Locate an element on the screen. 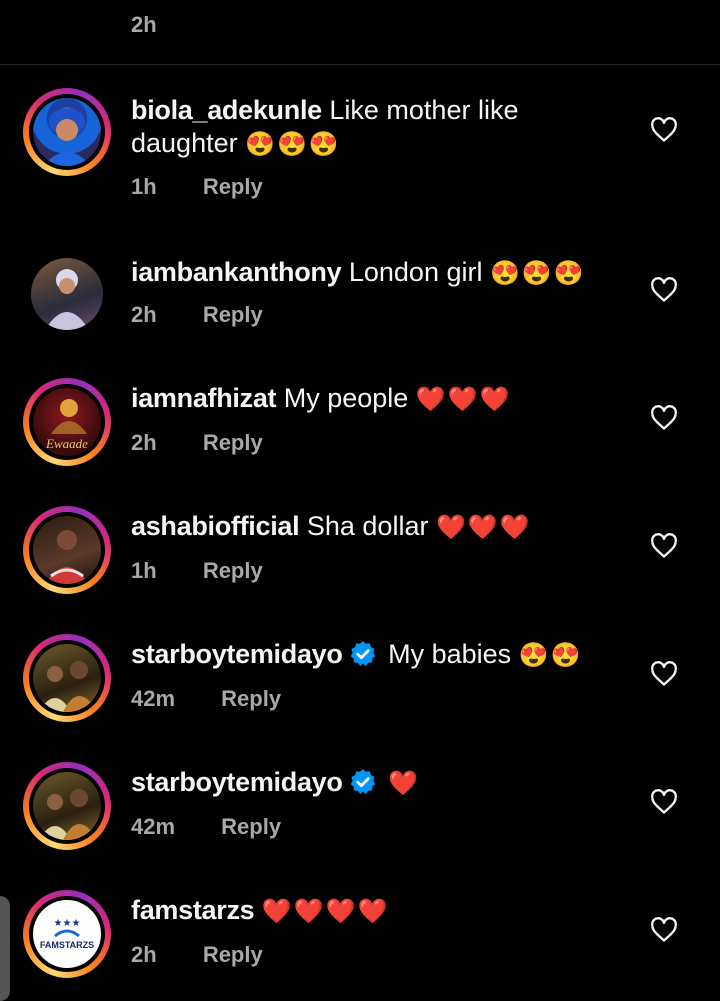  famstarzs-logo: ★★★ FAMSTARZS is located at coordinates (67, 934).